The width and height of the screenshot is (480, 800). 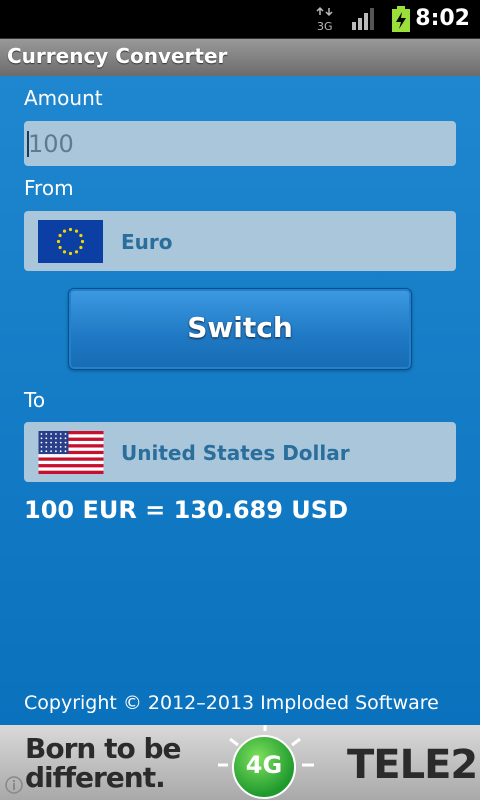 What do you see at coordinates (240, 57) in the screenshot?
I see `title-bar: Currency Converter` at bounding box center [240, 57].